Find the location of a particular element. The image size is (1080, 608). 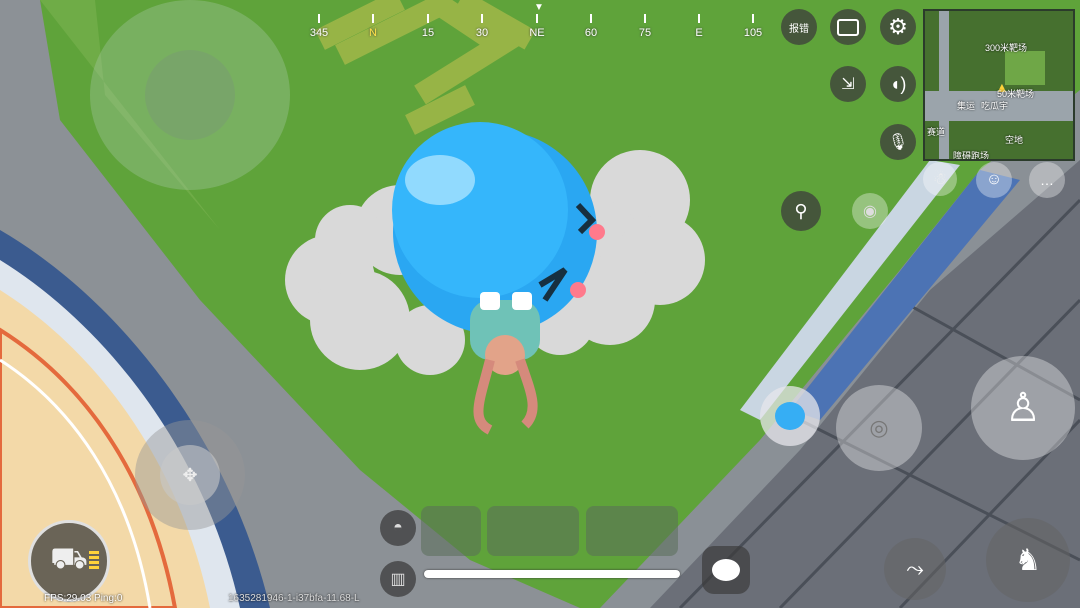

location-button: ⚲ is located at coordinates (801, 211).